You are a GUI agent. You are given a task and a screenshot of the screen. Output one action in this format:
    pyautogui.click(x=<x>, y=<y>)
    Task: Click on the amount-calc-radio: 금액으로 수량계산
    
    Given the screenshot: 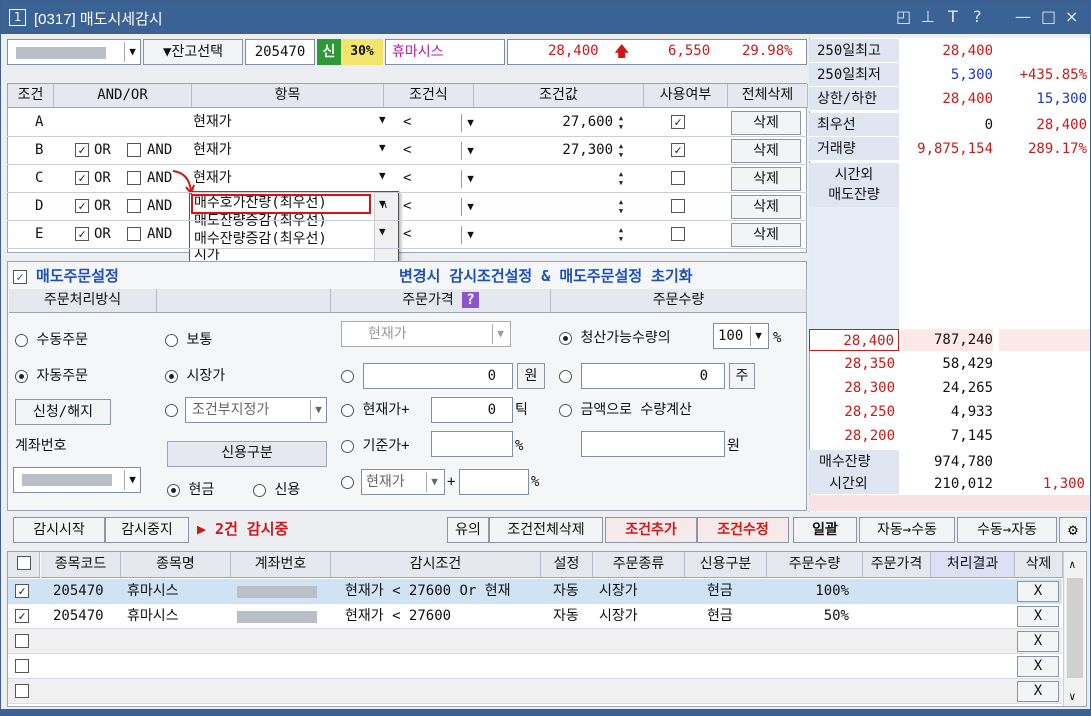 What is the action you would take?
    pyautogui.click(x=625, y=410)
    